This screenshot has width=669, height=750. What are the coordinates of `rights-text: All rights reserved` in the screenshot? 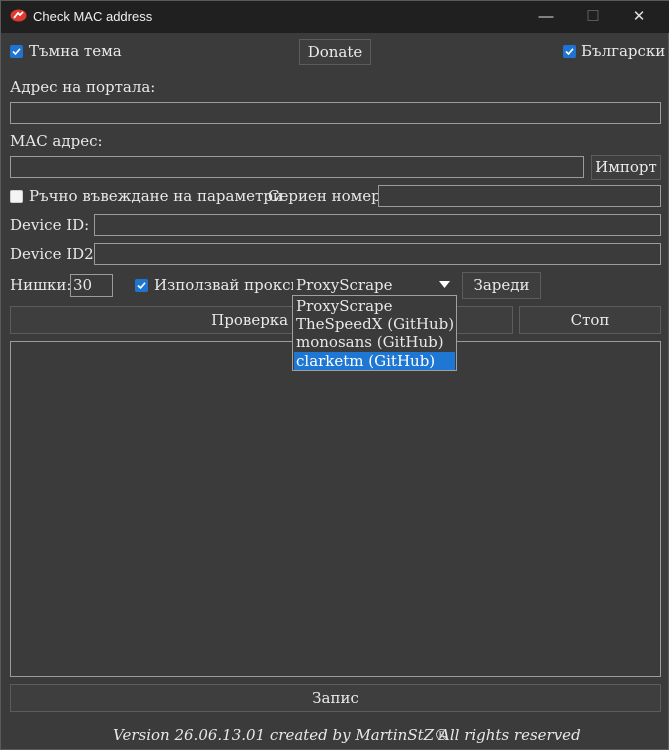 It's located at (510, 735).